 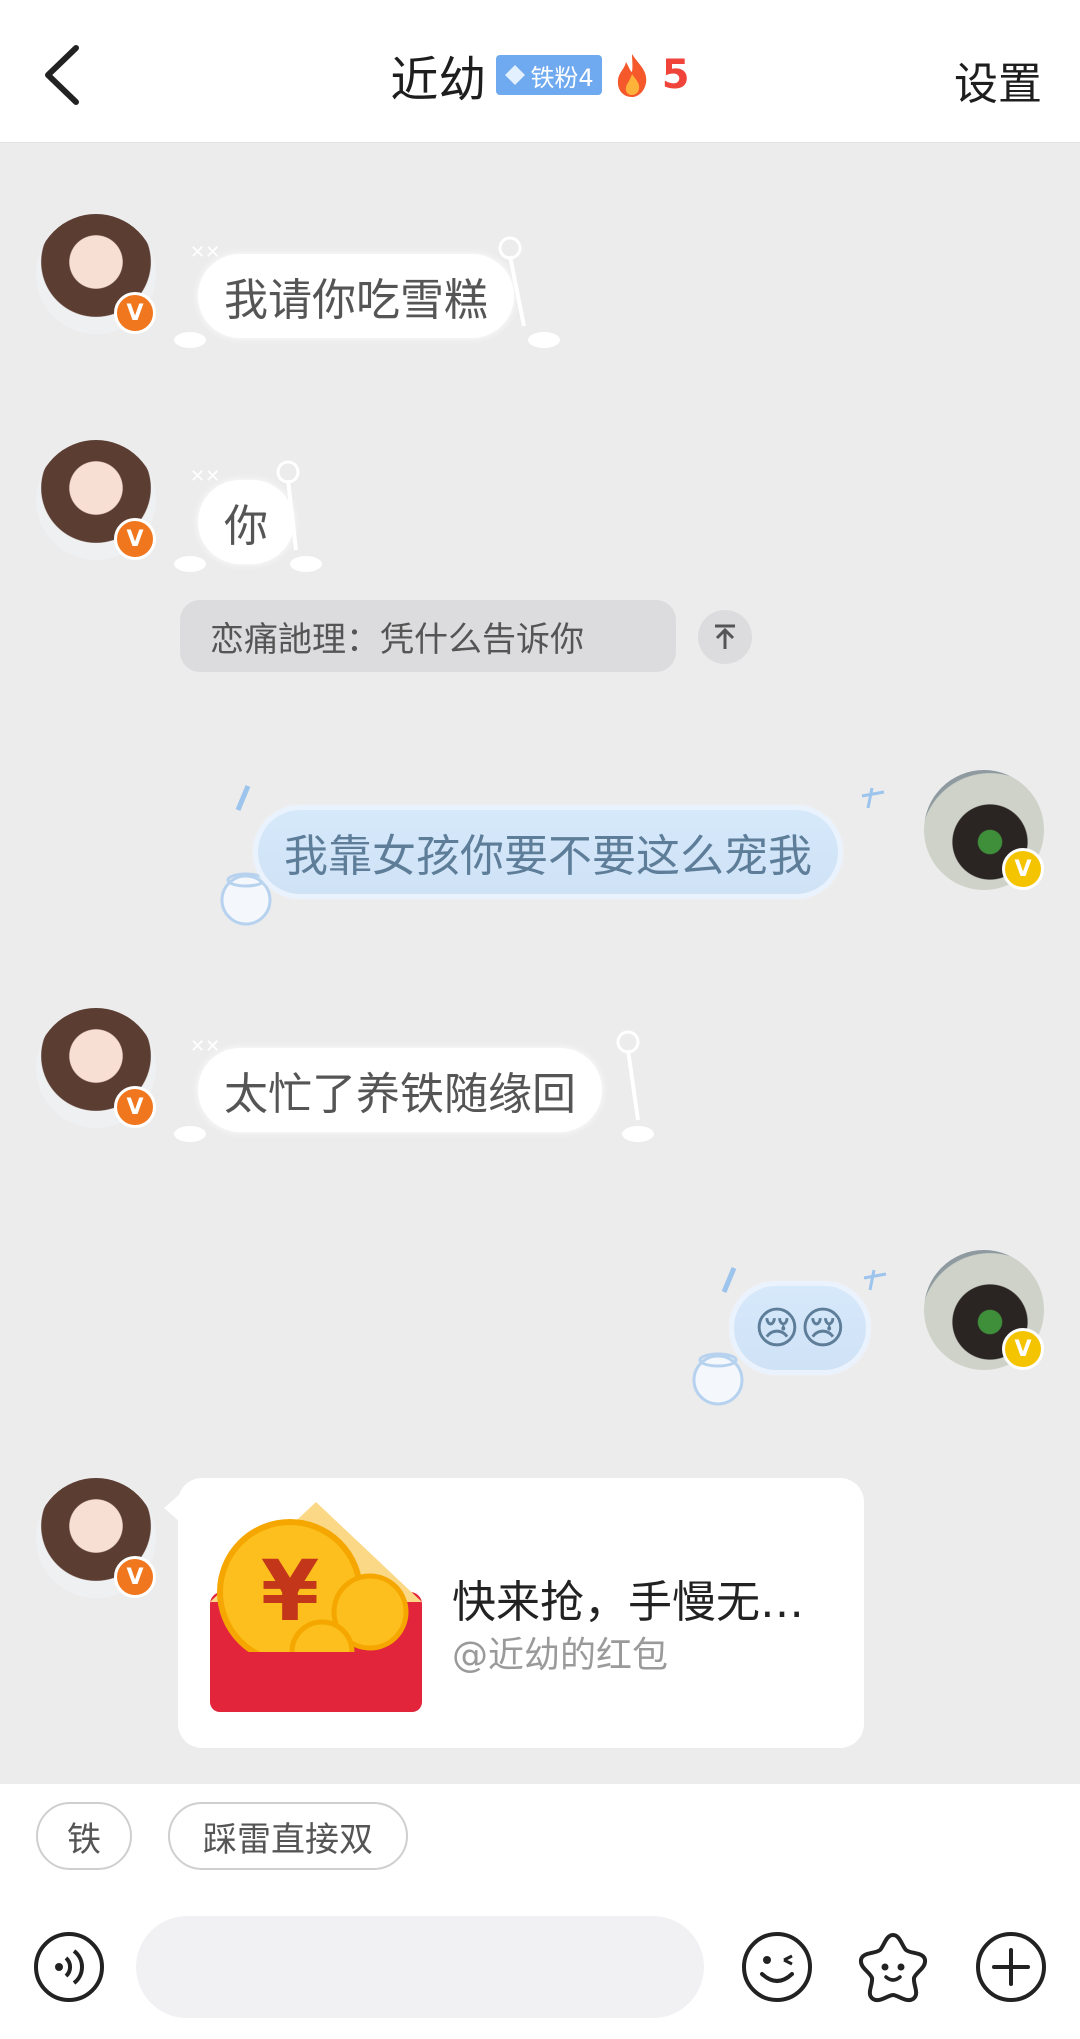 What do you see at coordinates (1011, 1967) in the screenshot?
I see `plus-icon` at bounding box center [1011, 1967].